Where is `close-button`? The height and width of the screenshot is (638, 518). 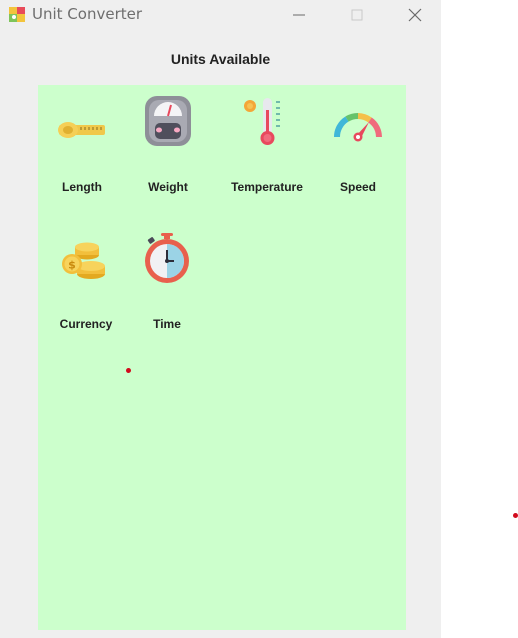
close-button is located at coordinates (415, 14).